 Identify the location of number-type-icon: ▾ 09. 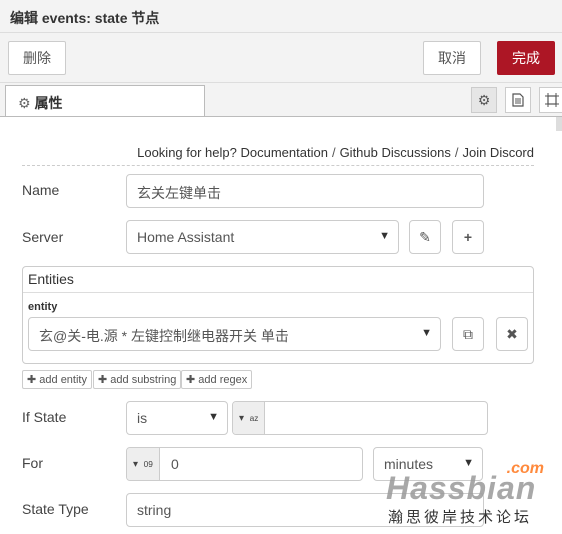
(143, 464).